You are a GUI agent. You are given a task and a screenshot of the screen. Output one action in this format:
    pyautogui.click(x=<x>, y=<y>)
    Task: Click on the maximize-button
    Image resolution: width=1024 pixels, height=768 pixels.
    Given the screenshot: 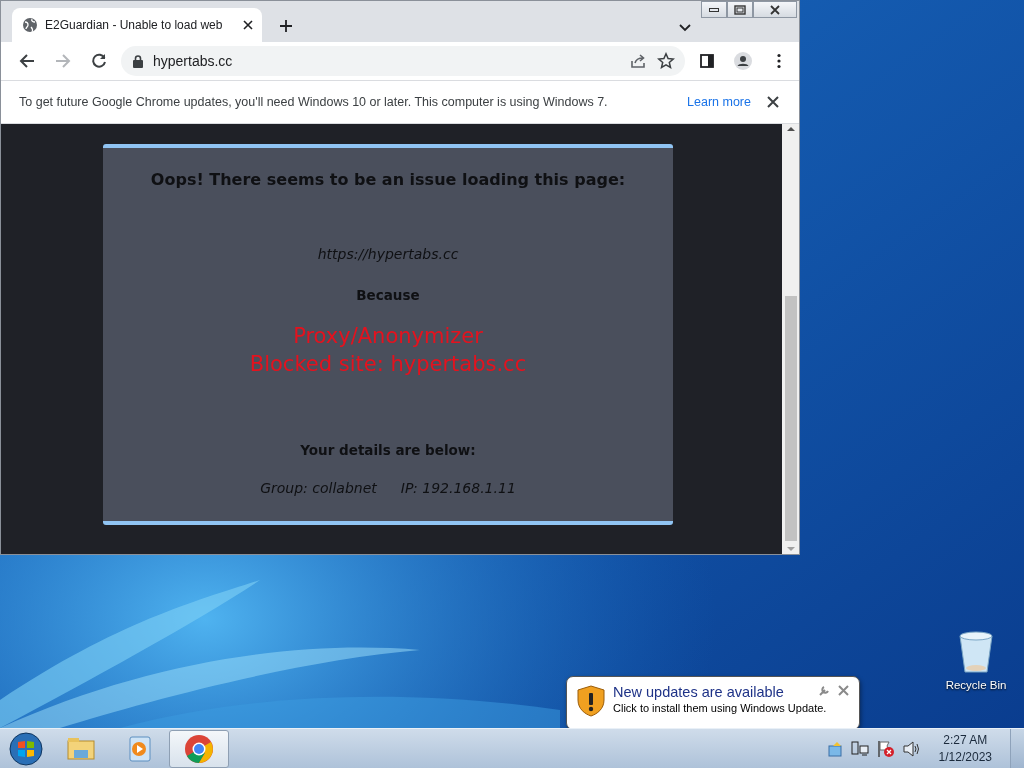 What is the action you would take?
    pyautogui.click(x=740, y=9)
    